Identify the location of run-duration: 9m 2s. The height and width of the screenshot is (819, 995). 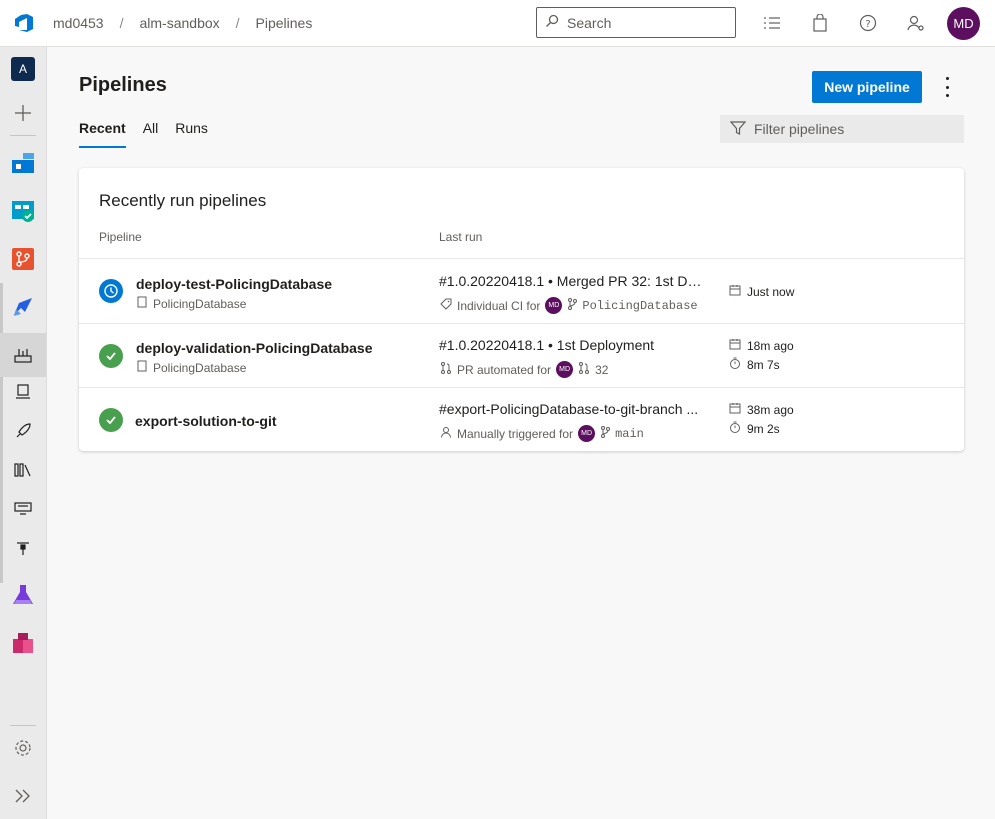
(754, 428).